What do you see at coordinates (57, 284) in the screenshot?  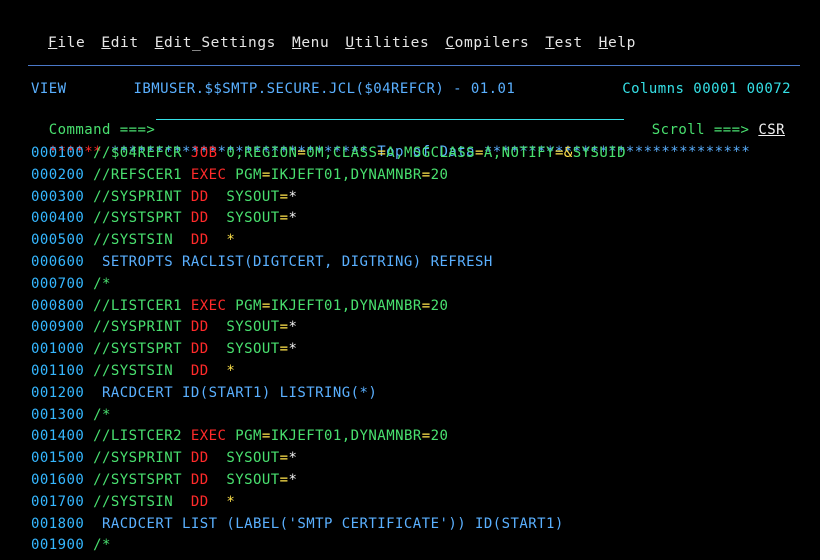 I see `line-number: 000700` at bounding box center [57, 284].